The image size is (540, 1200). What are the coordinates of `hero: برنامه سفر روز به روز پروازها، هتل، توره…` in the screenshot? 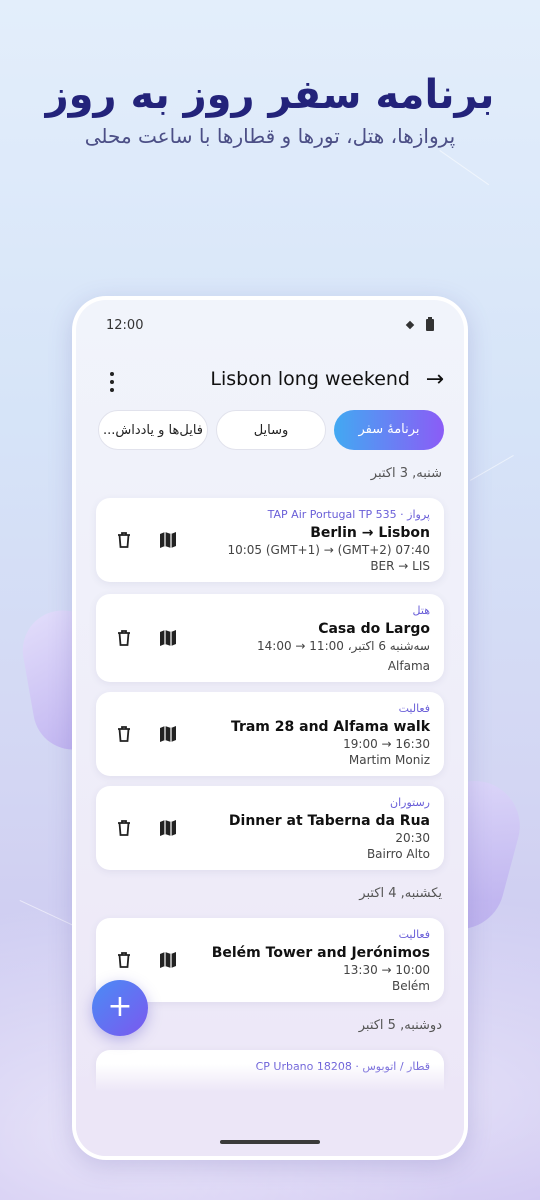 It's located at (270, 110).